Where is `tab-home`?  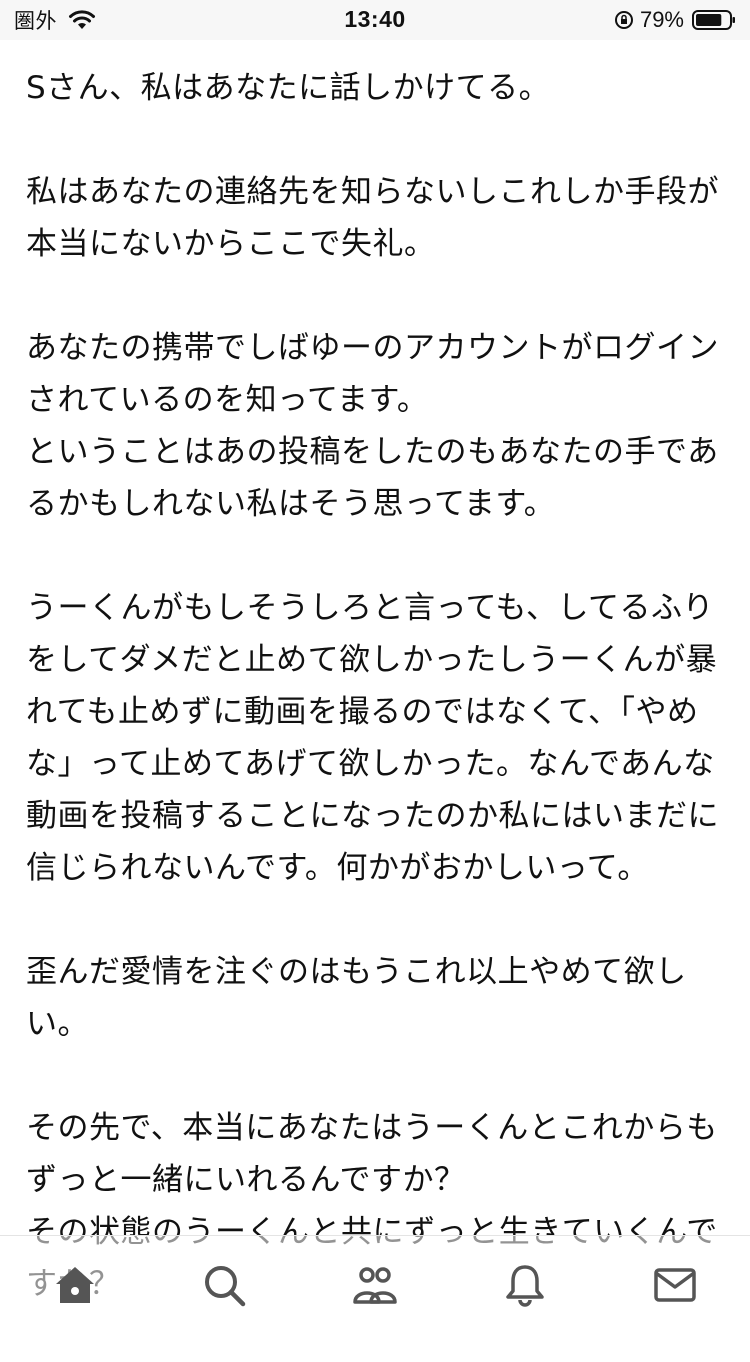
tab-home is located at coordinates (75, 1285).